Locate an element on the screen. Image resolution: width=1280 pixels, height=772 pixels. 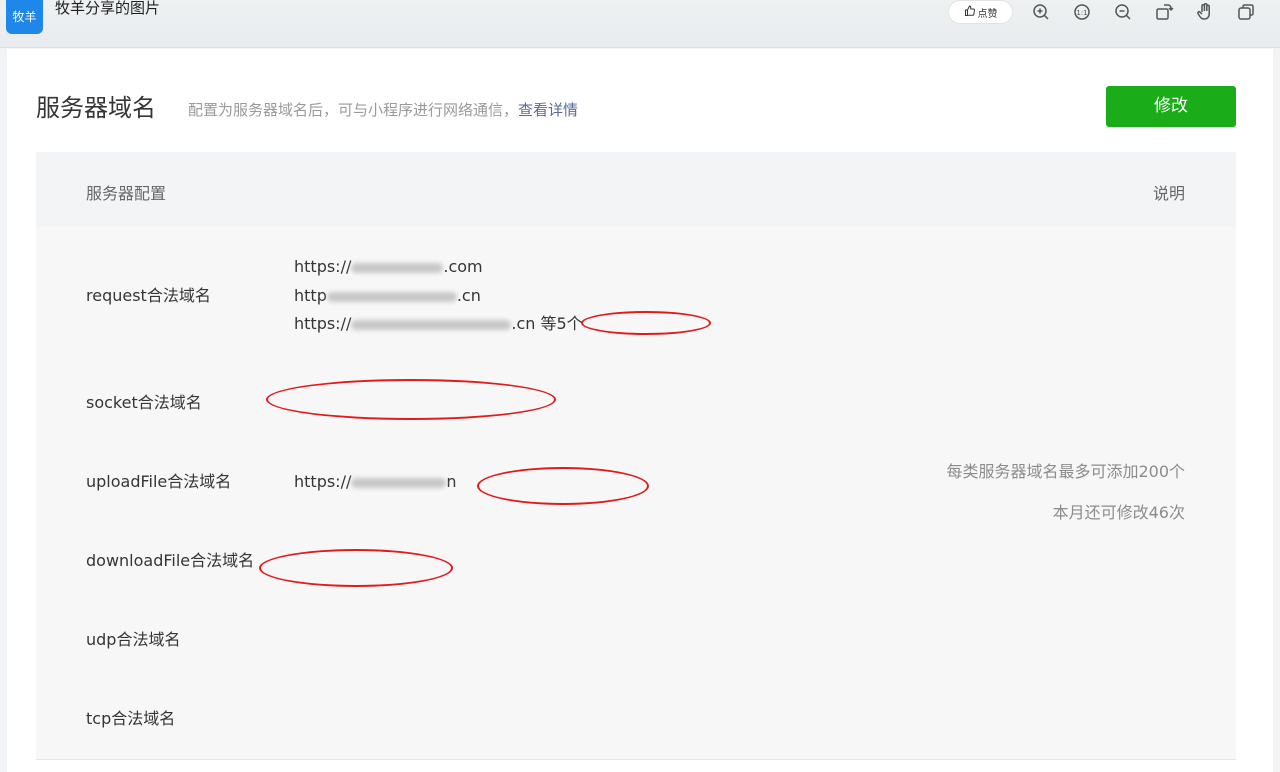
column-header-note: 说明 is located at coordinates (1168, 193).